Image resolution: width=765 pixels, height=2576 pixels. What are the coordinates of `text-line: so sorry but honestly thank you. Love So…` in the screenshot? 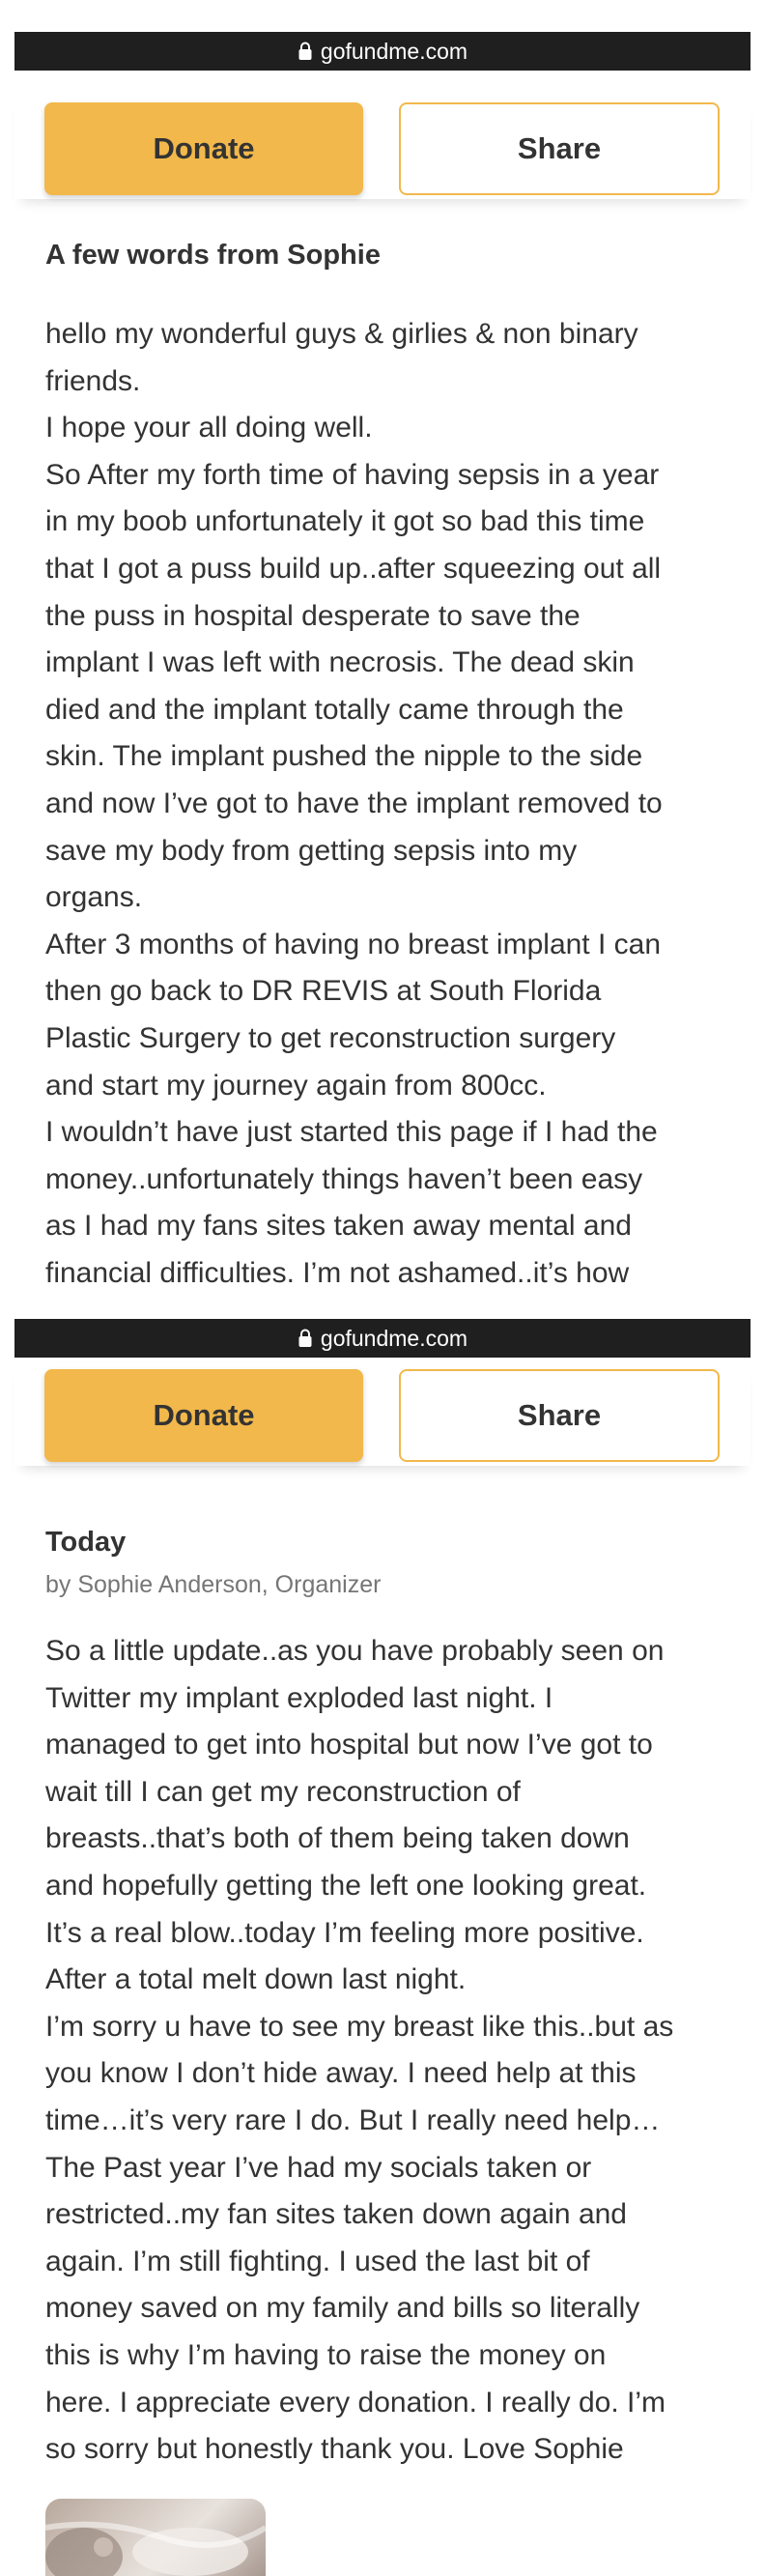 It's located at (334, 2450).